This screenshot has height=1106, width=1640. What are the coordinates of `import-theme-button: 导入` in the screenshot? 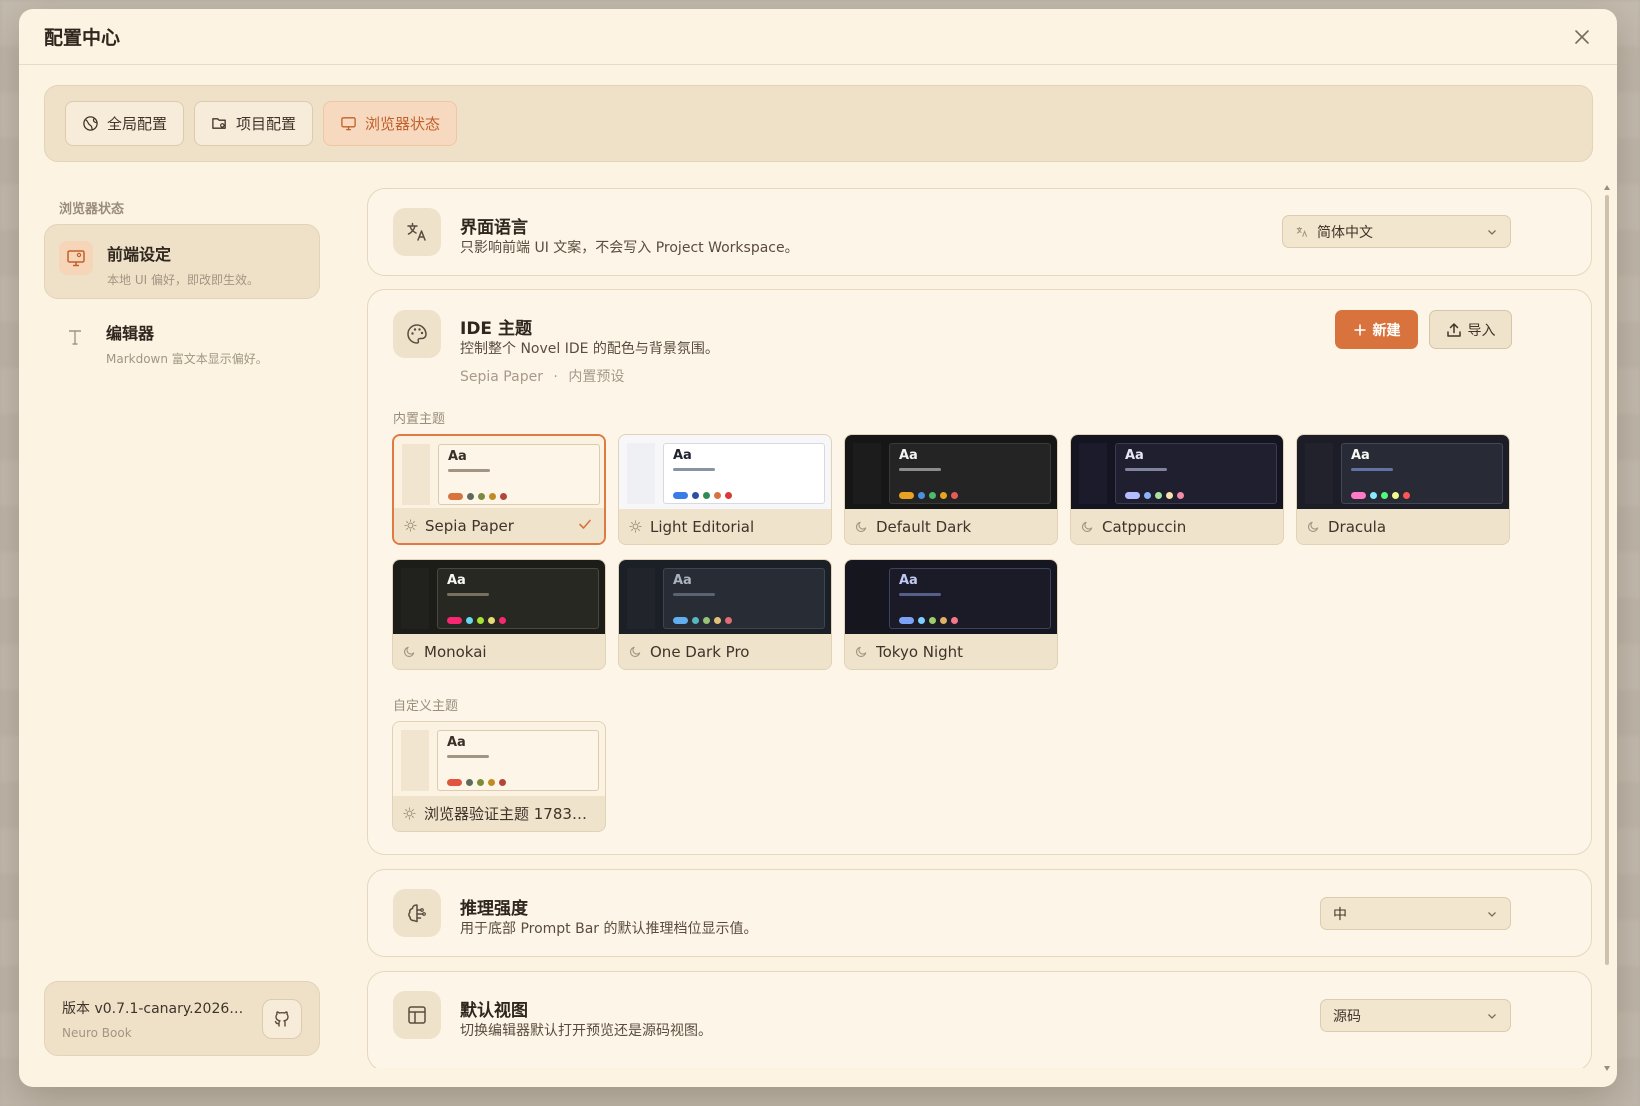 It's located at (1470, 329).